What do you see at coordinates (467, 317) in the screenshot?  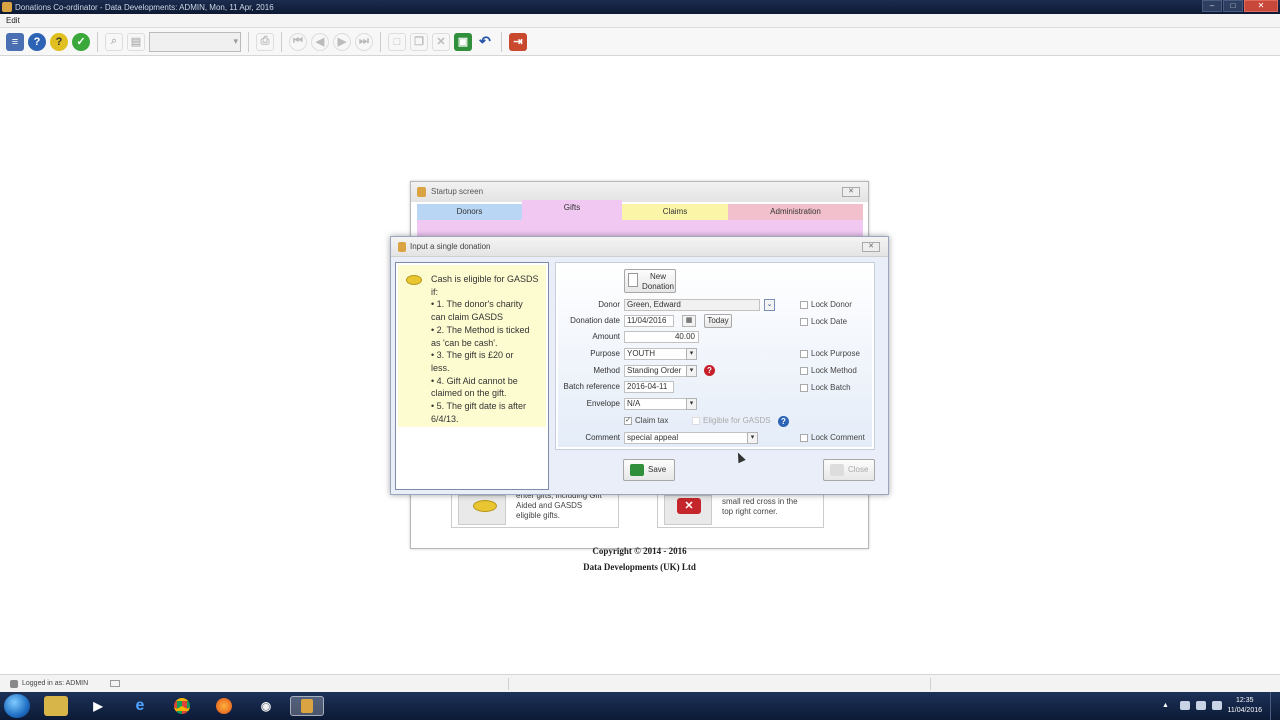 I see `info-line: can claim GASDS` at bounding box center [467, 317].